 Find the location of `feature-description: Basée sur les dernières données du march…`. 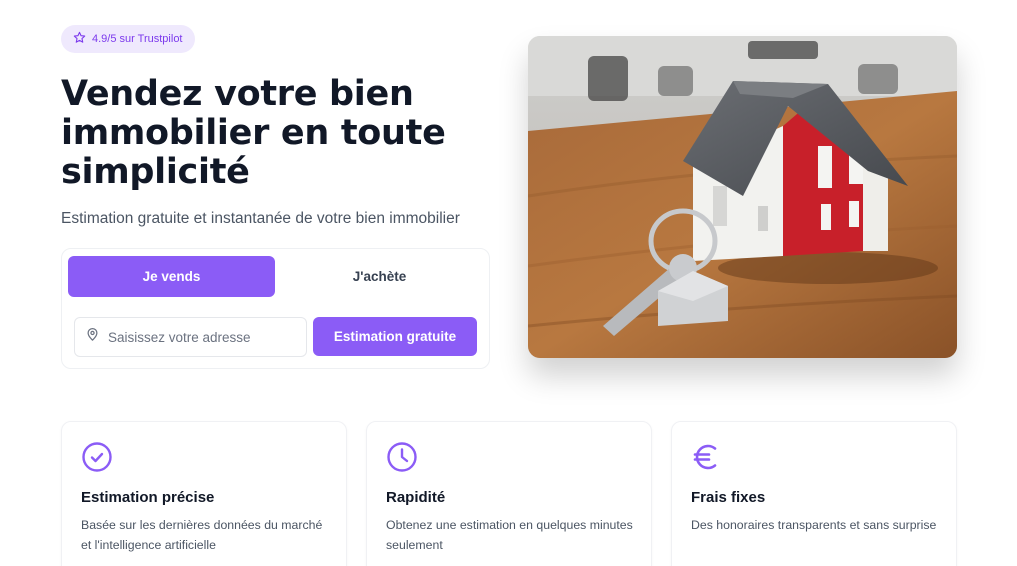

feature-description: Basée sur les dernières données du march… is located at coordinates (202, 535).